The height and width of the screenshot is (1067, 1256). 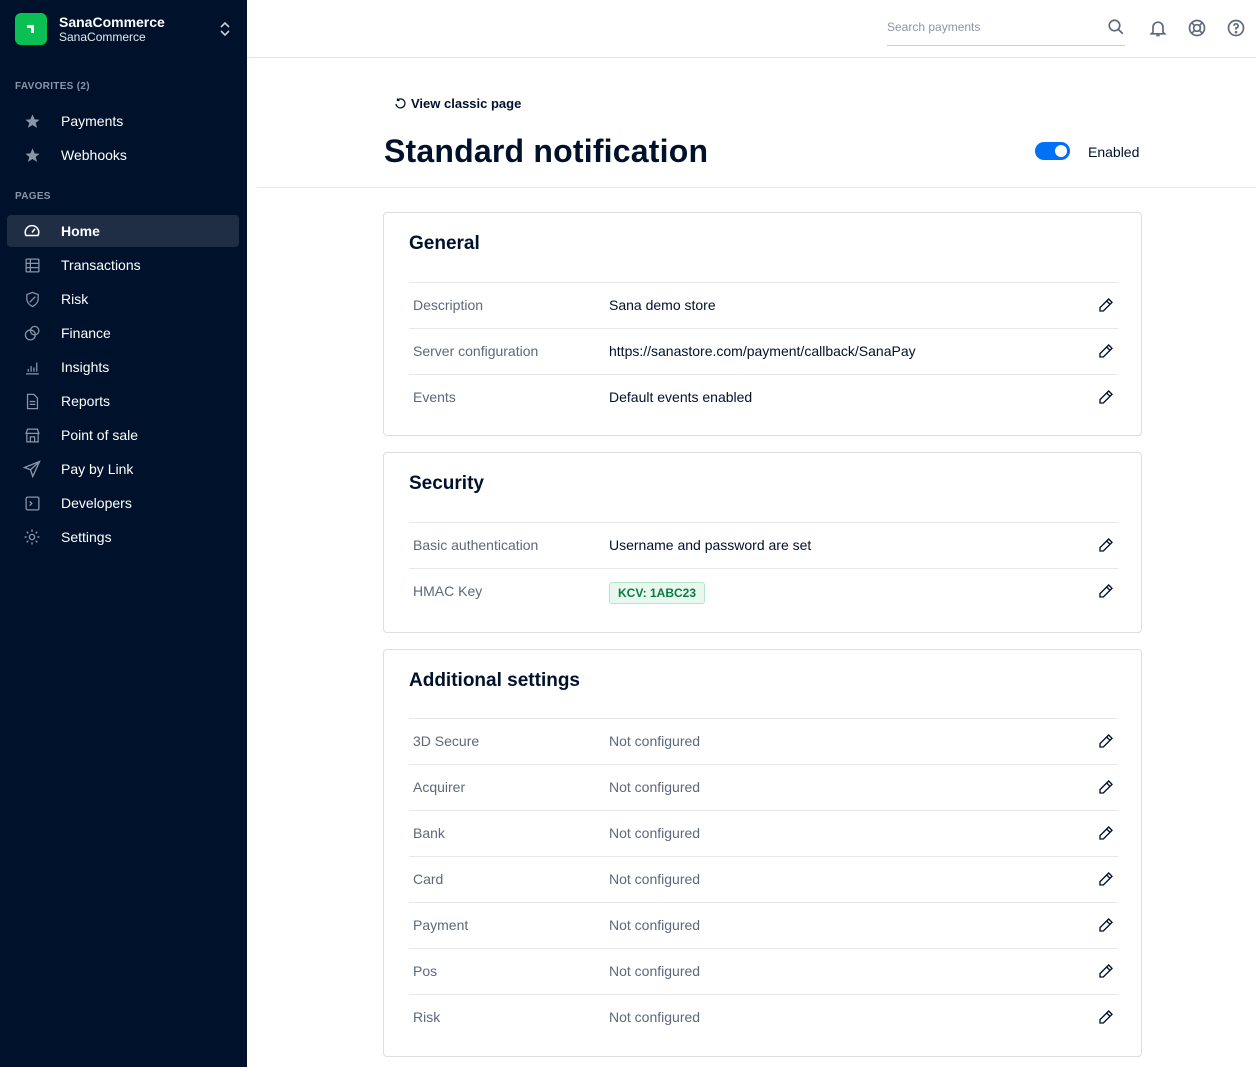 What do you see at coordinates (1197, 28) in the screenshot?
I see `lifebuoy-icon` at bounding box center [1197, 28].